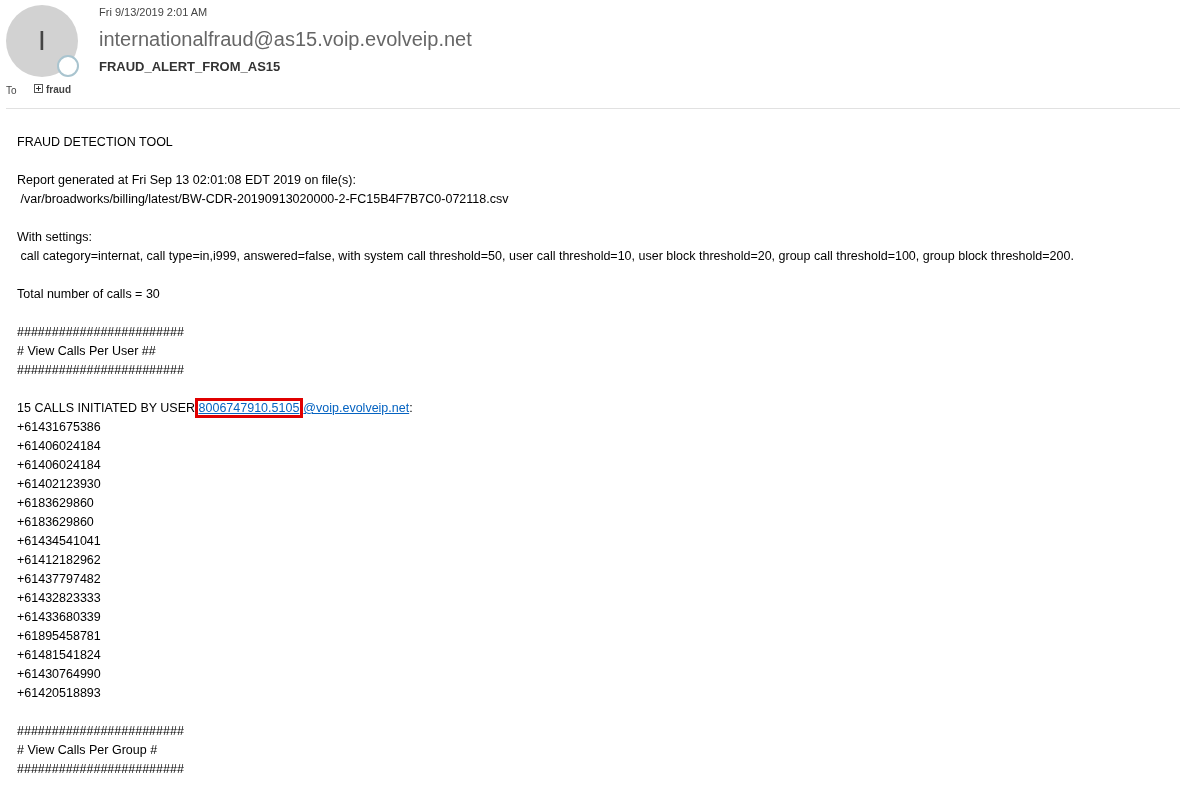  I want to click on phone-number: +61481541824, so click(59, 655).